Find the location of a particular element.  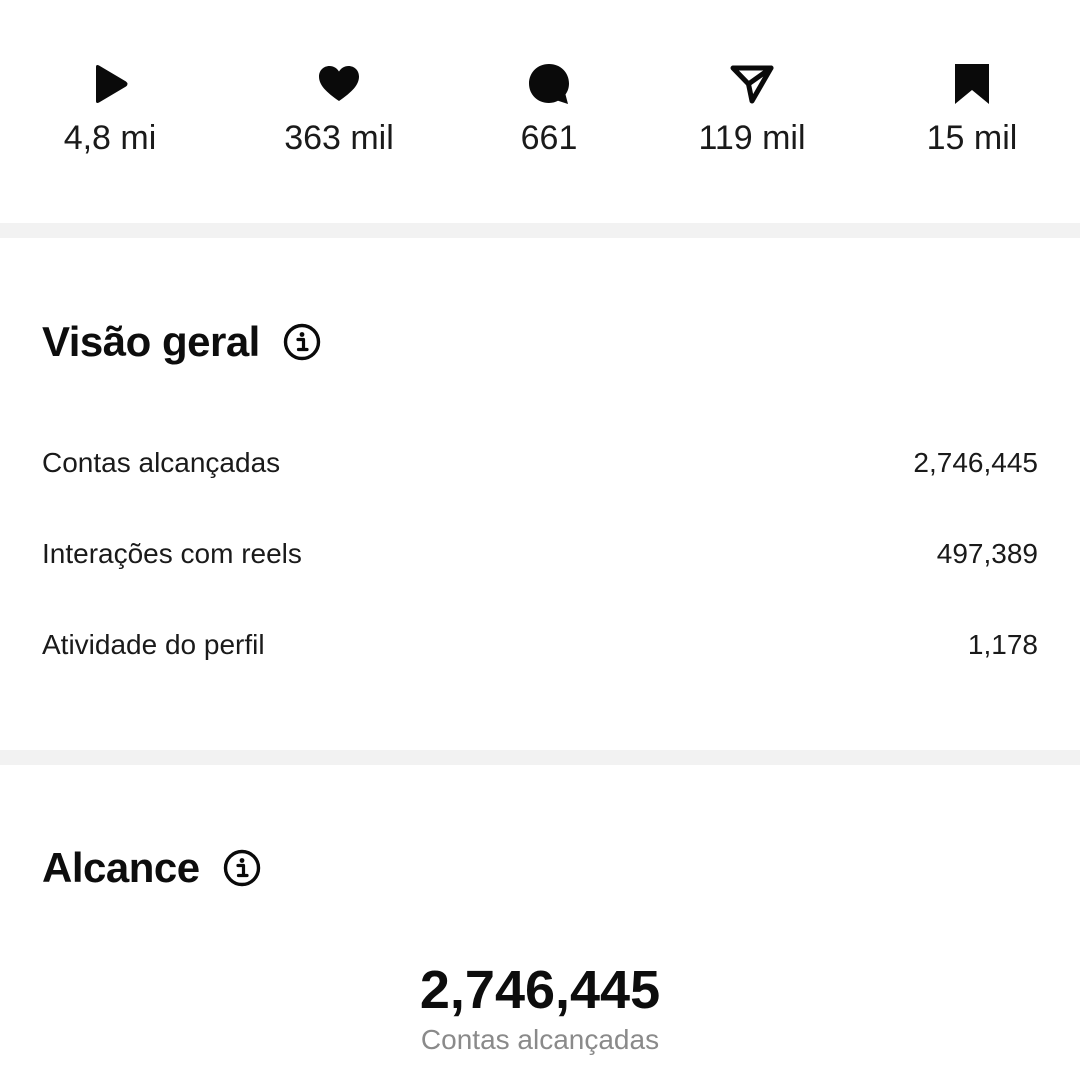

reel-stats-row: 4,8 mi 363 mil 661 119 mil 15 mil is located at coordinates (540, 111).